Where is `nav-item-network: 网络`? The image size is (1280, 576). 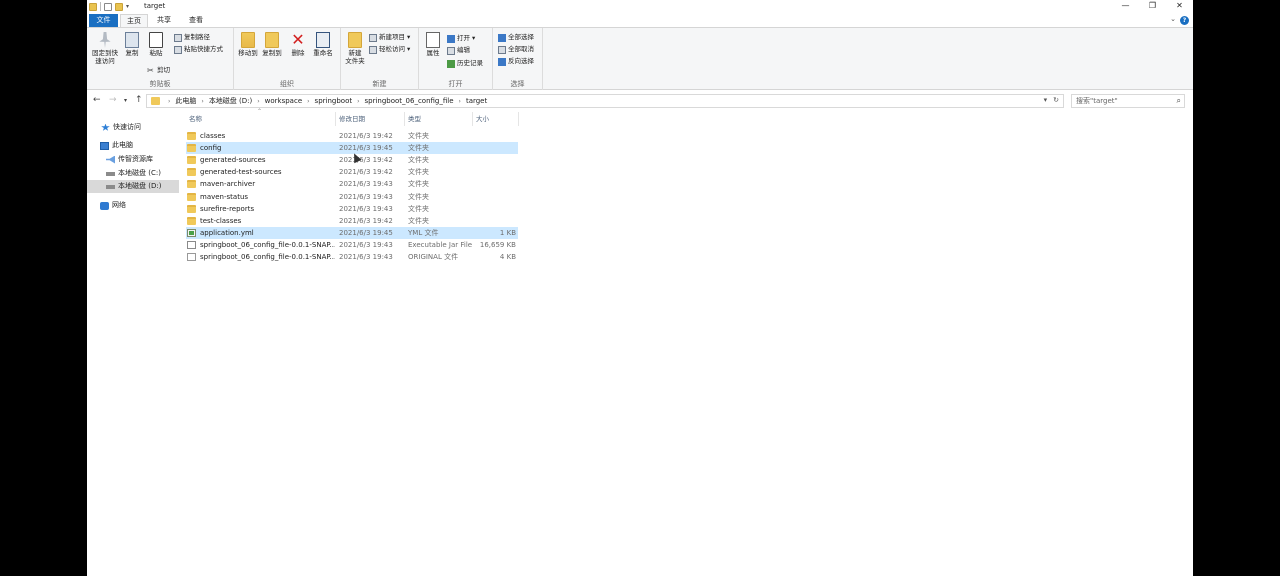
nav-item-network: 网络 is located at coordinates (133, 205).